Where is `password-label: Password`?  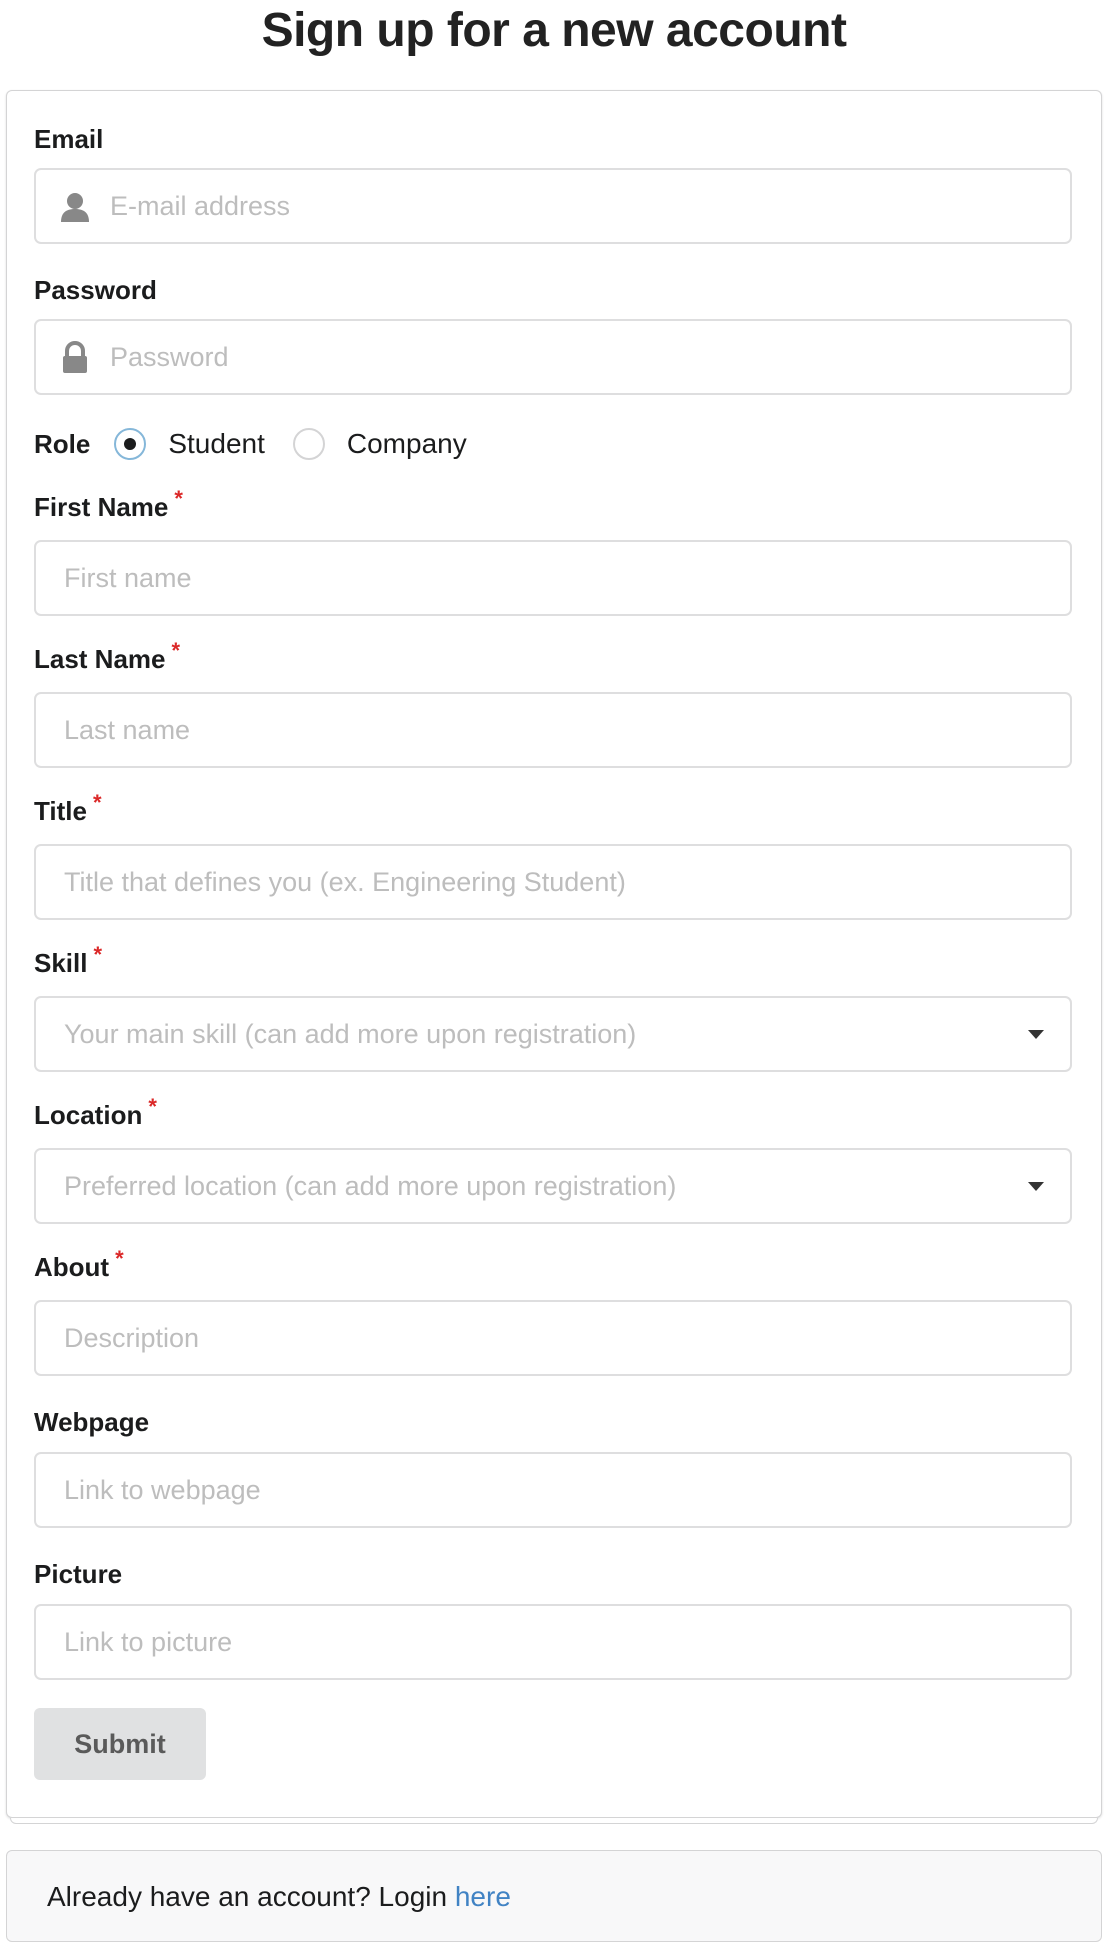 password-label: Password is located at coordinates (95, 290).